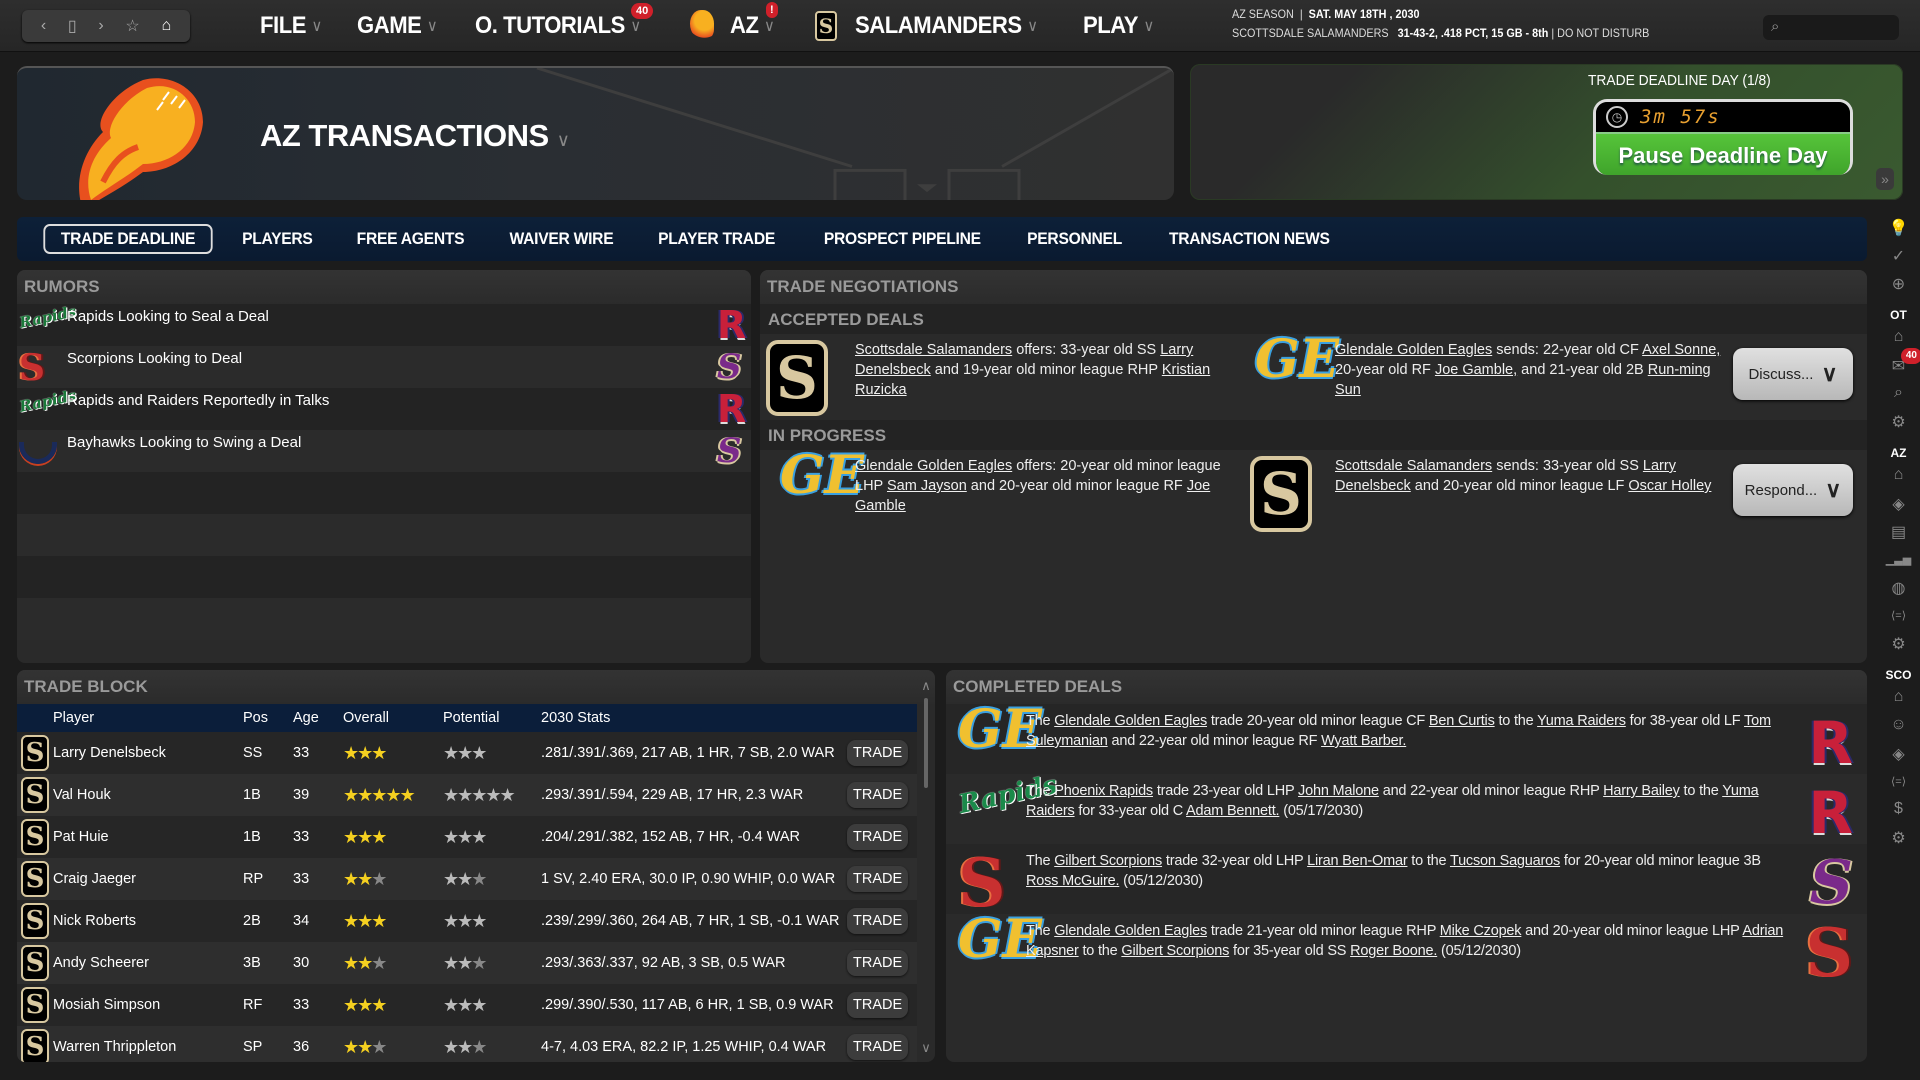 The width and height of the screenshot is (1920, 1080). What do you see at coordinates (1481, 931) in the screenshot?
I see `deal-link: Mike Czopek` at bounding box center [1481, 931].